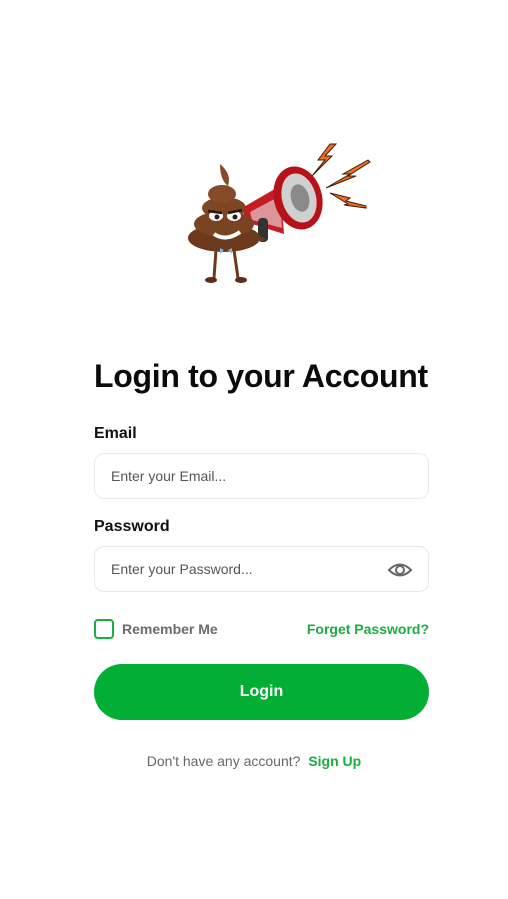 The image size is (508, 899). I want to click on page-title: Login to your Account, so click(261, 376).